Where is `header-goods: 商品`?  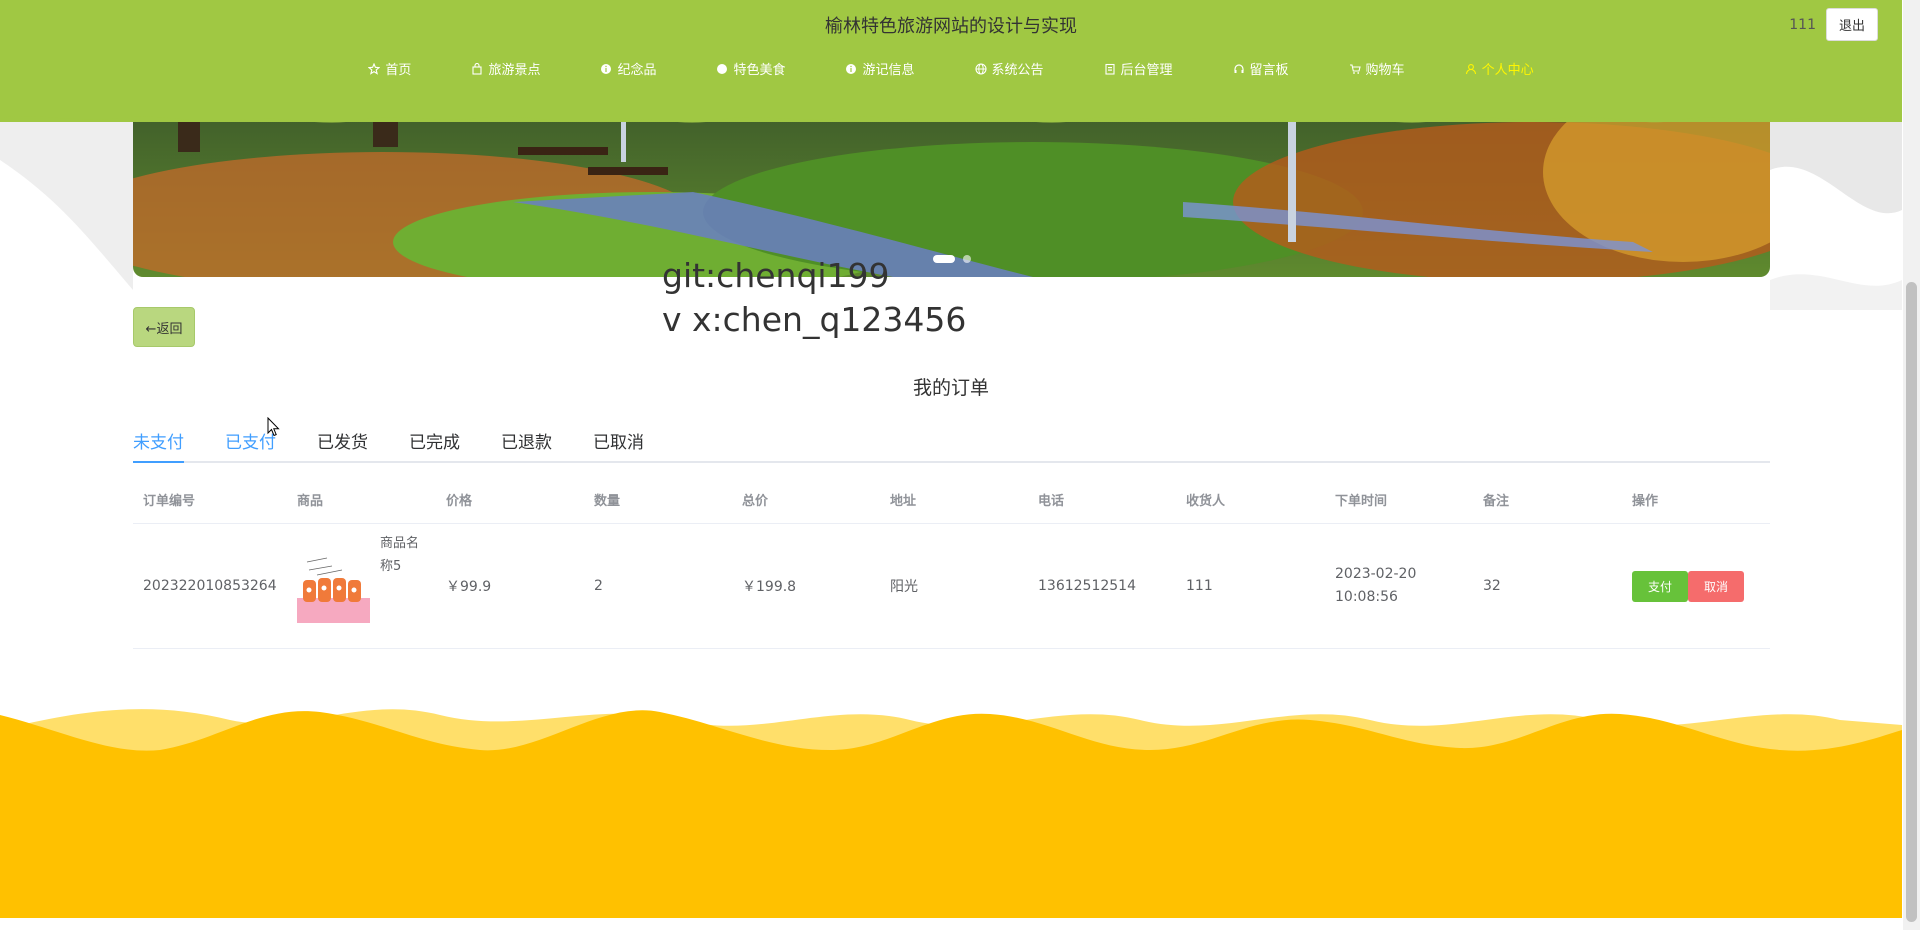
header-goods: 商品 is located at coordinates (310, 501).